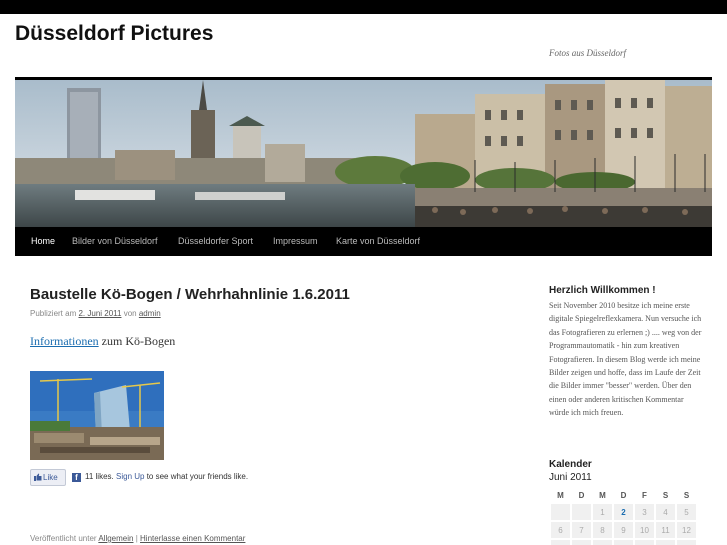 This screenshot has height=545, width=727. I want to click on calendar-table: M D M D F S S 1 2 3 4 5 6 7 8 9 10 11 12, so click(623, 515).